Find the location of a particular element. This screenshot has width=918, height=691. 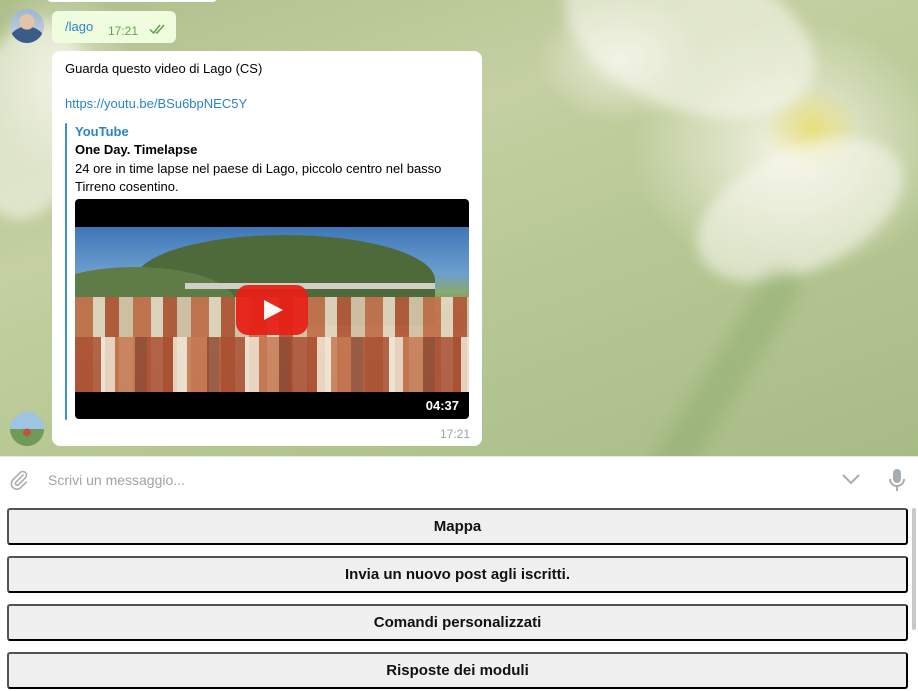

thumbnail-bridge is located at coordinates (310, 286).